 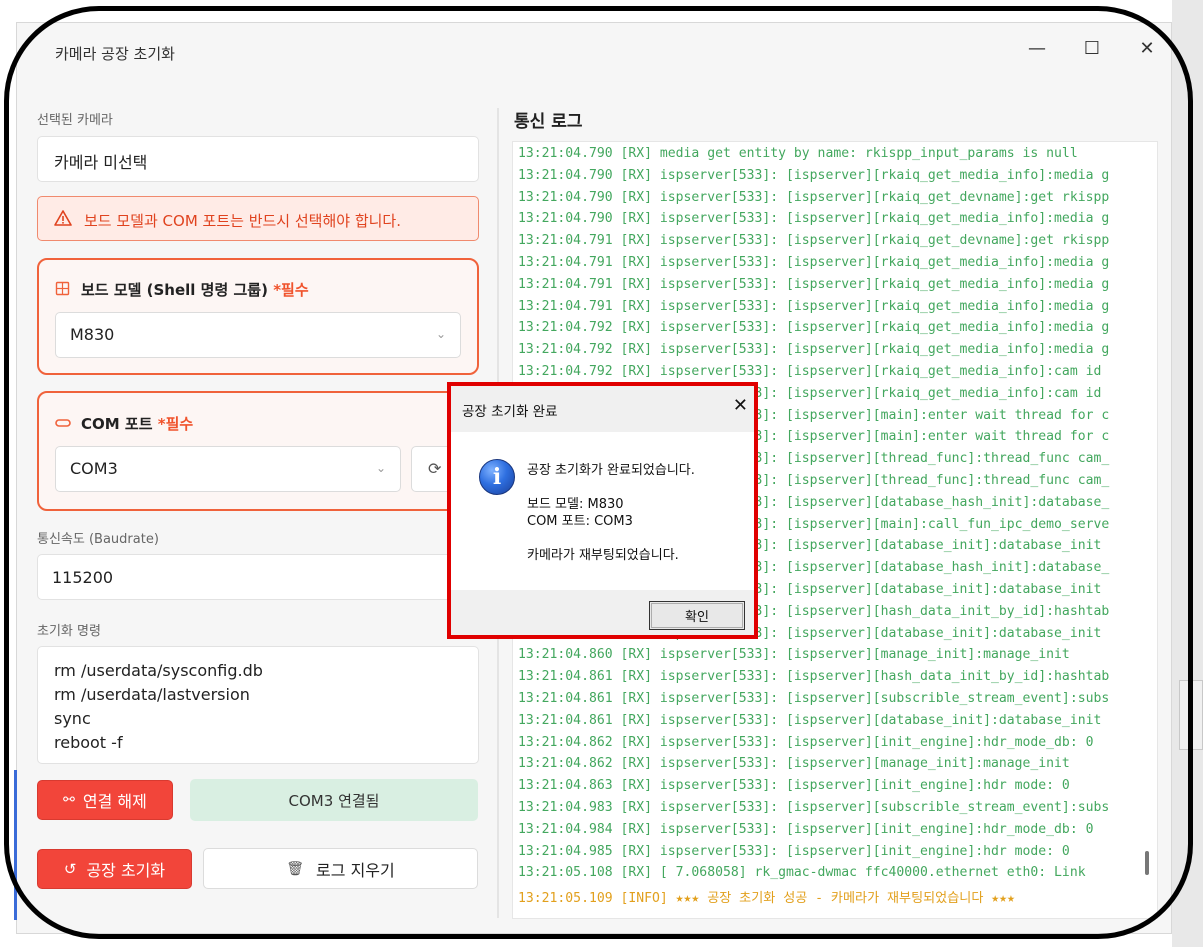 I want to click on dialog-ok-button: 확인, so click(x=697, y=615).